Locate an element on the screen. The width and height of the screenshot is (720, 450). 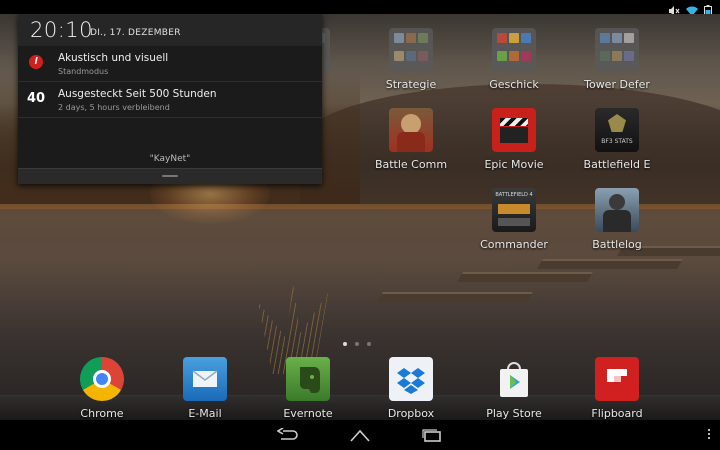
app-label: Flipboard is located at coordinates (617, 413).